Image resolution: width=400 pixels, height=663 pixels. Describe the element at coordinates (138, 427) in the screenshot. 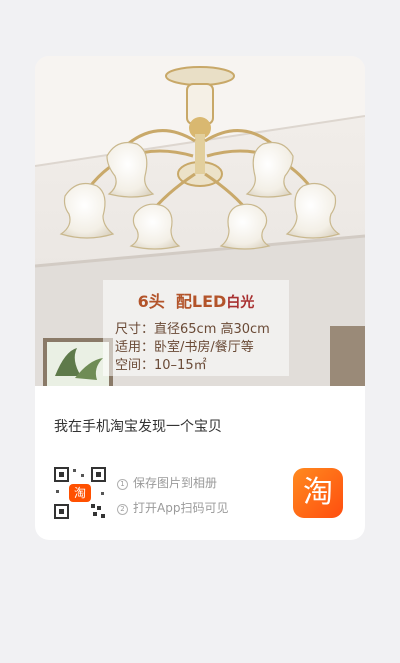

I see `share-description: 我在手机淘宝发现一个宝贝` at that location.